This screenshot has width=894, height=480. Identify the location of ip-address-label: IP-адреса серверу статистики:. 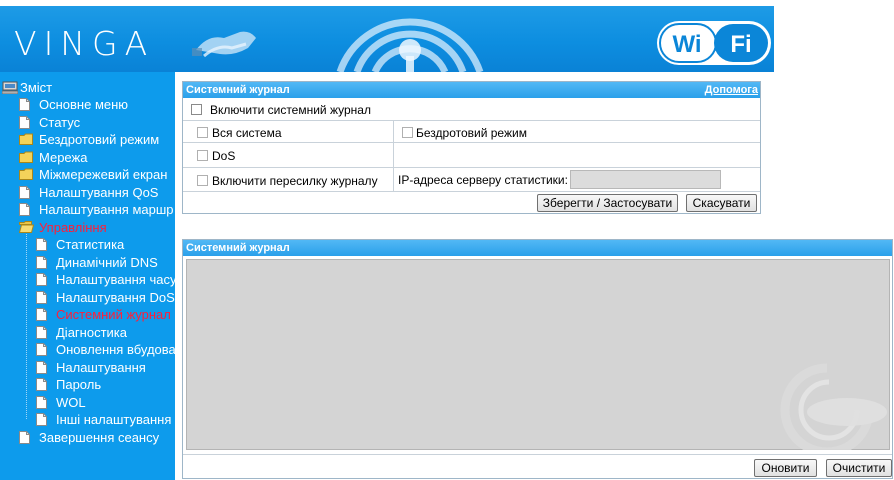
(483, 180).